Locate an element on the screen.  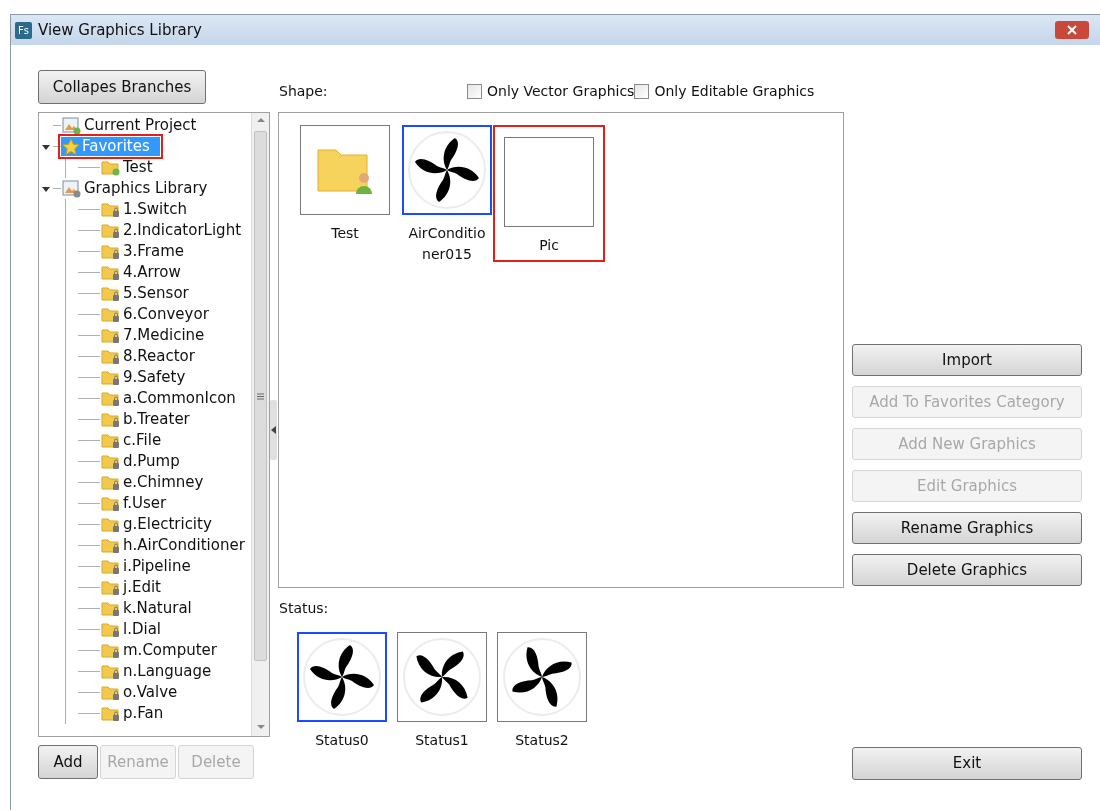
close-icon is located at coordinates (1072, 30).